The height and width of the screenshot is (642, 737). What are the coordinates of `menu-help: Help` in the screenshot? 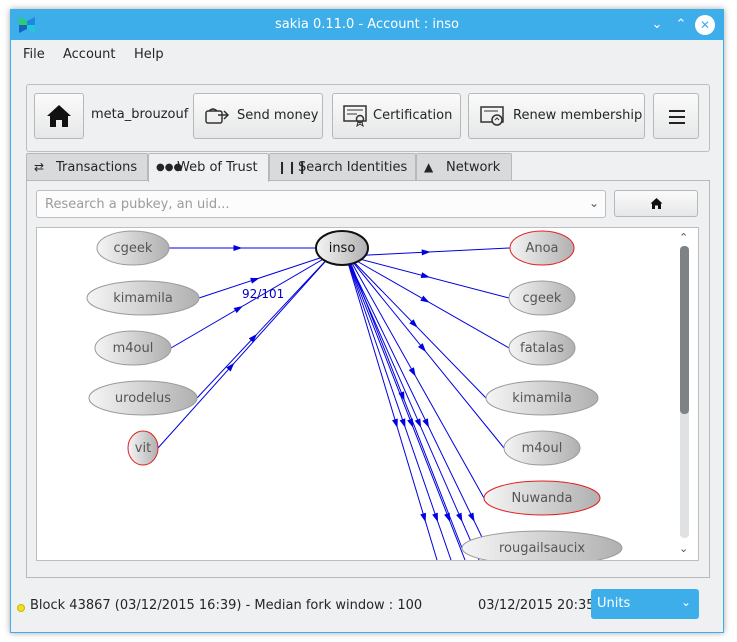 It's located at (149, 54).